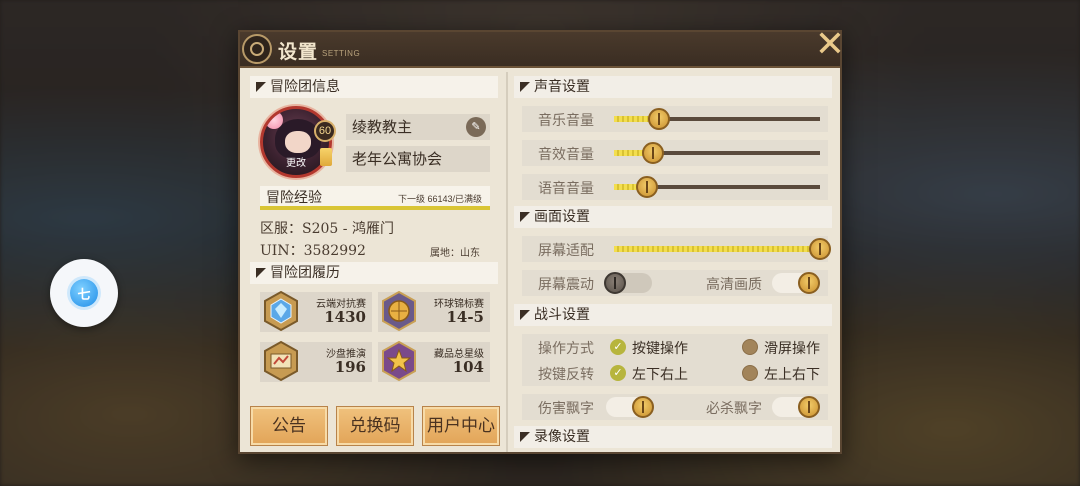 This screenshot has height=486, width=1080. Describe the element at coordinates (717, 187) in the screenshot. I see `voice-volume-slider` at that location.